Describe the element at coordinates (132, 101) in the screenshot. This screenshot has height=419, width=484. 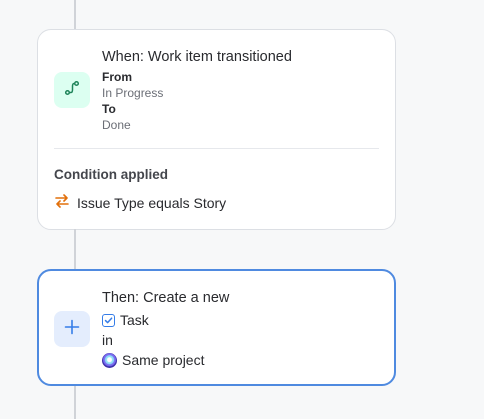
I see `transition-details: From In Progress To Done` at that location.